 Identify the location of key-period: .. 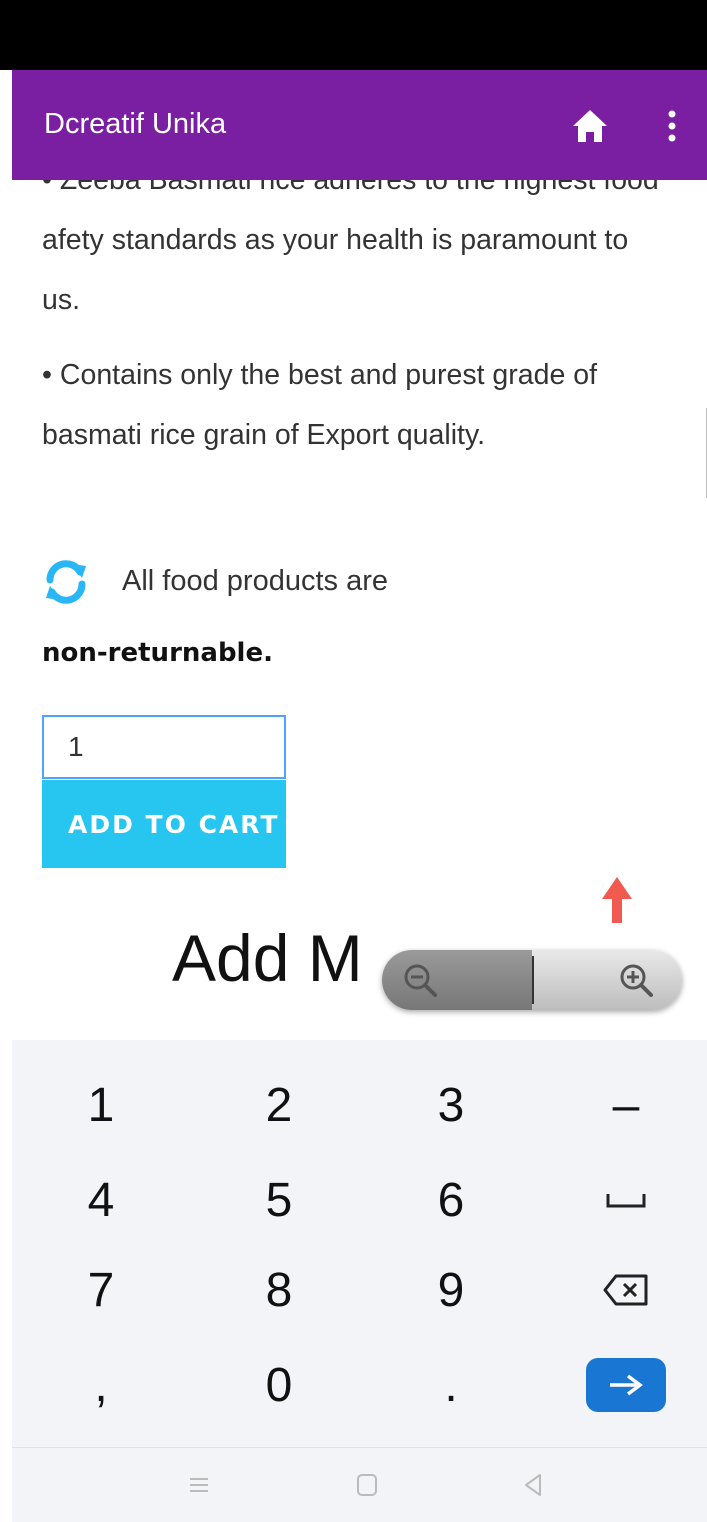
(451, 1385).